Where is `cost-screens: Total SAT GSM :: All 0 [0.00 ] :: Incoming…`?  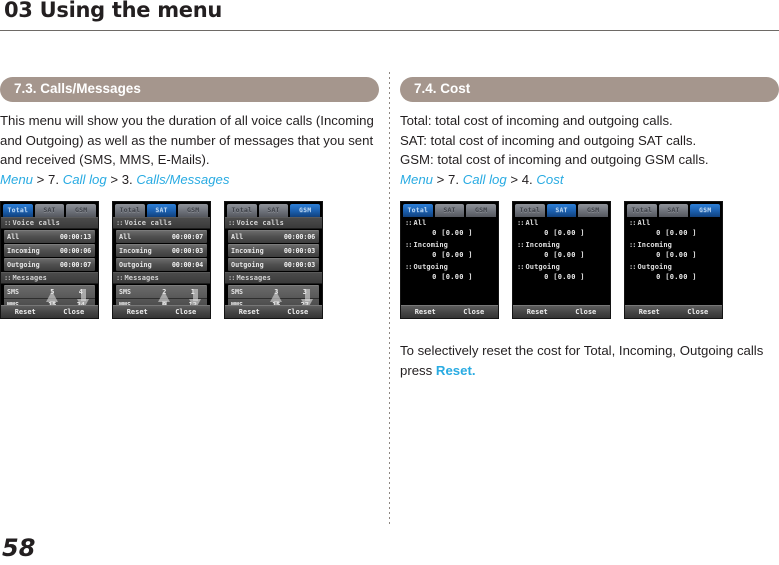 cost-screens: Total SAT GSM :: All 0 [0.00 ] :: Incoming… is located at coordinates (589, 260).